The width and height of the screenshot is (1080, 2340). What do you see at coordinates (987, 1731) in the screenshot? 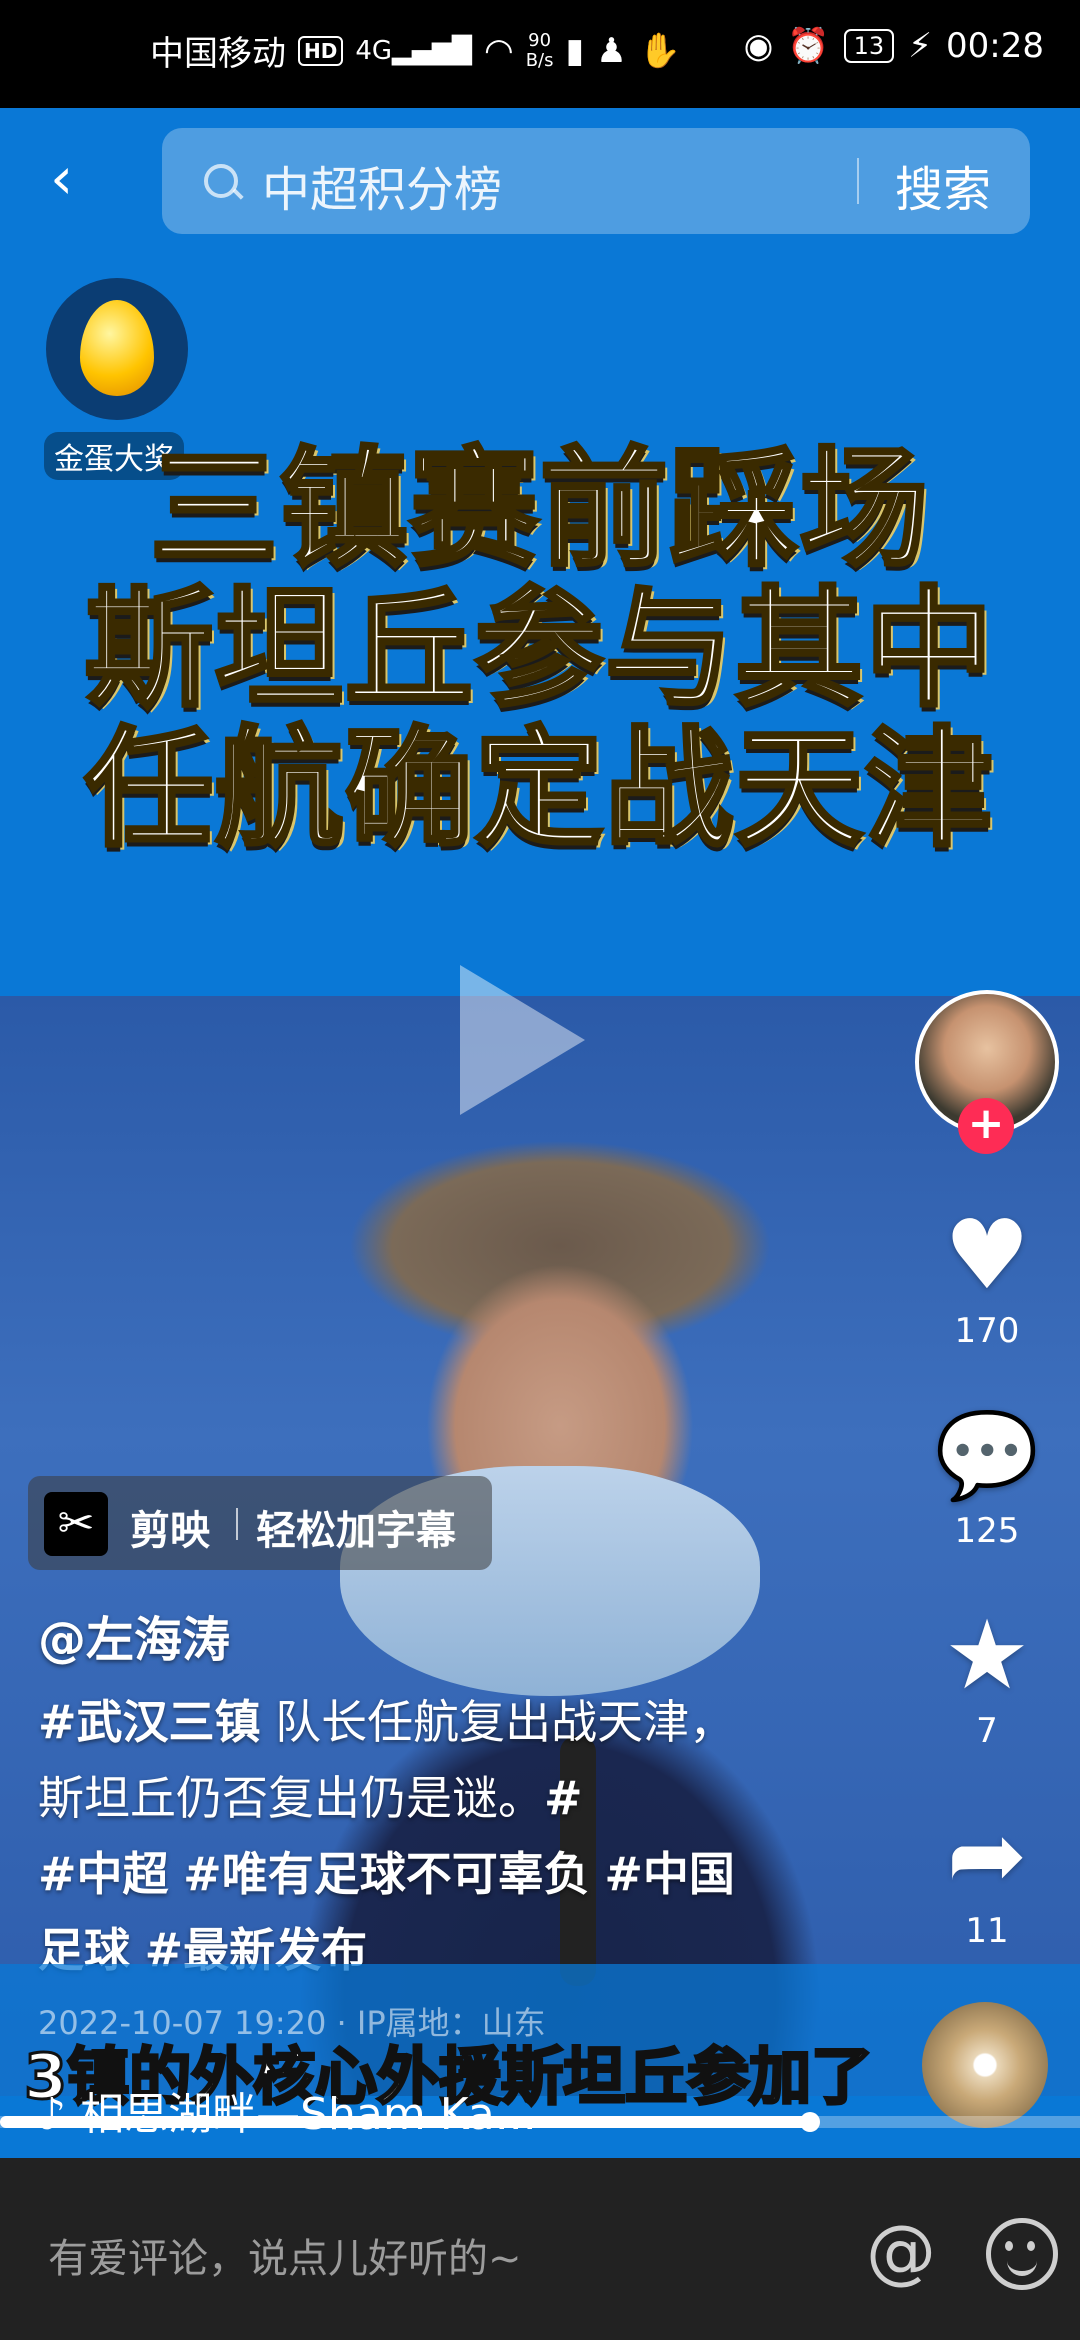
I see `favorite-count: 7` at bounding box center [987, 1731].